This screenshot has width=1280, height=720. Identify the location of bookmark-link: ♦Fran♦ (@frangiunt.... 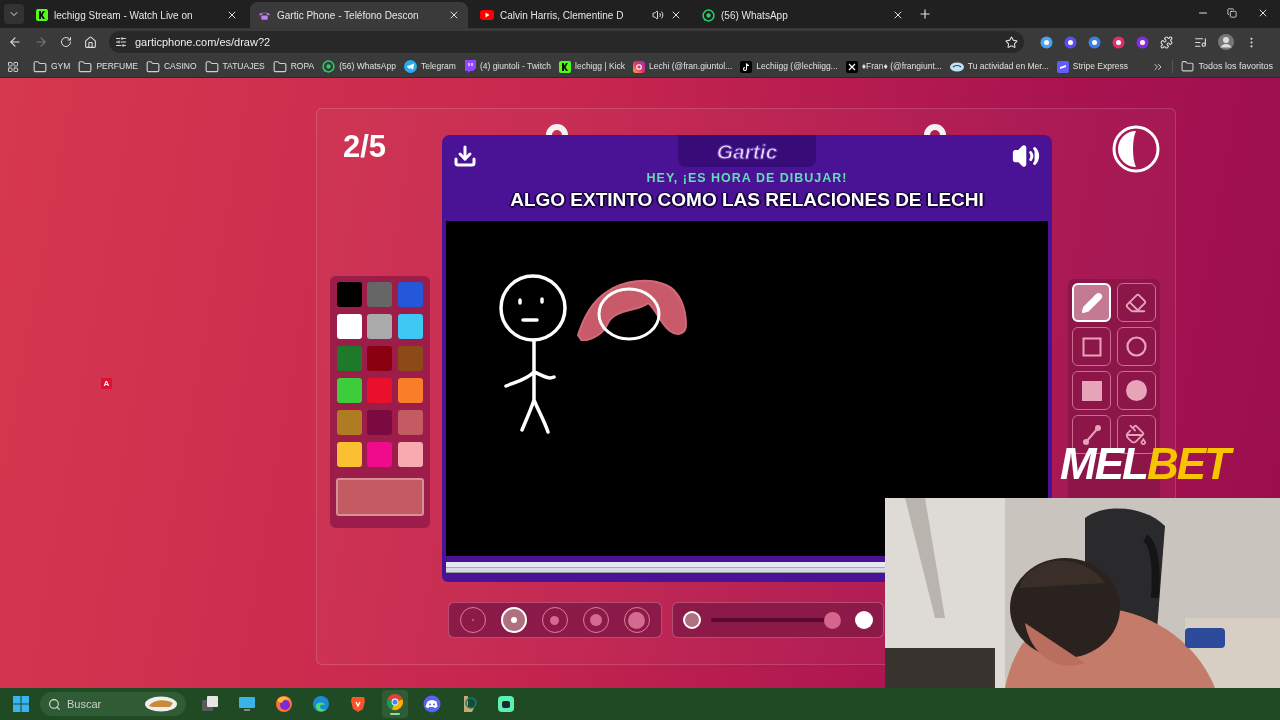
(901, 66).